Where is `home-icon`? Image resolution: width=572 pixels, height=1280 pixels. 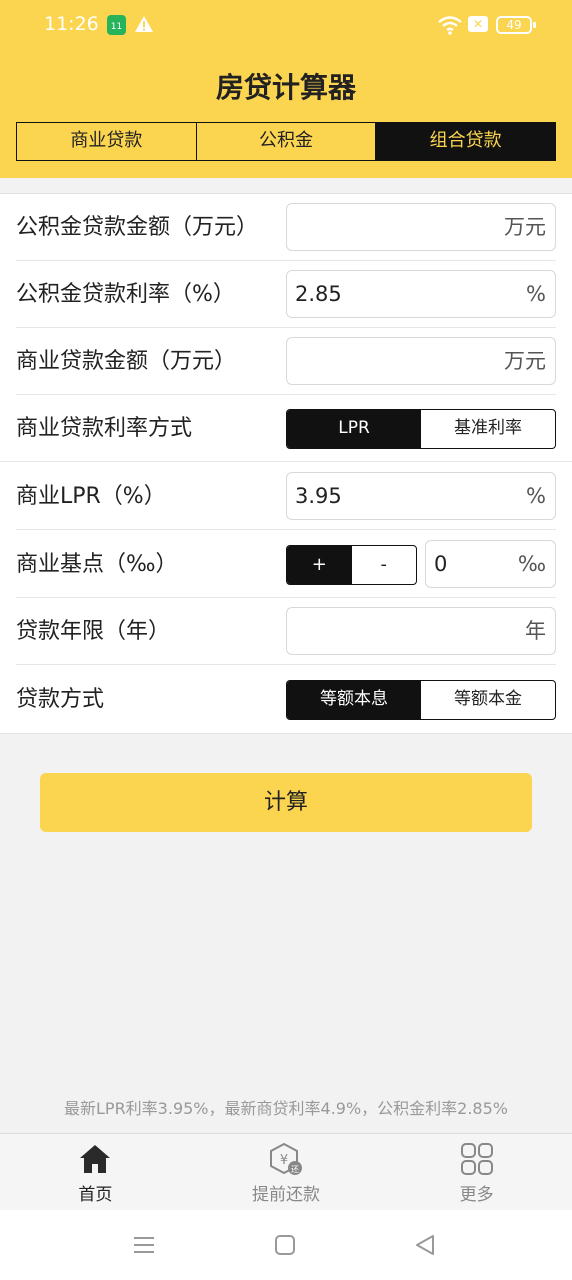 home-icon is located at coordinates (95, 1159).